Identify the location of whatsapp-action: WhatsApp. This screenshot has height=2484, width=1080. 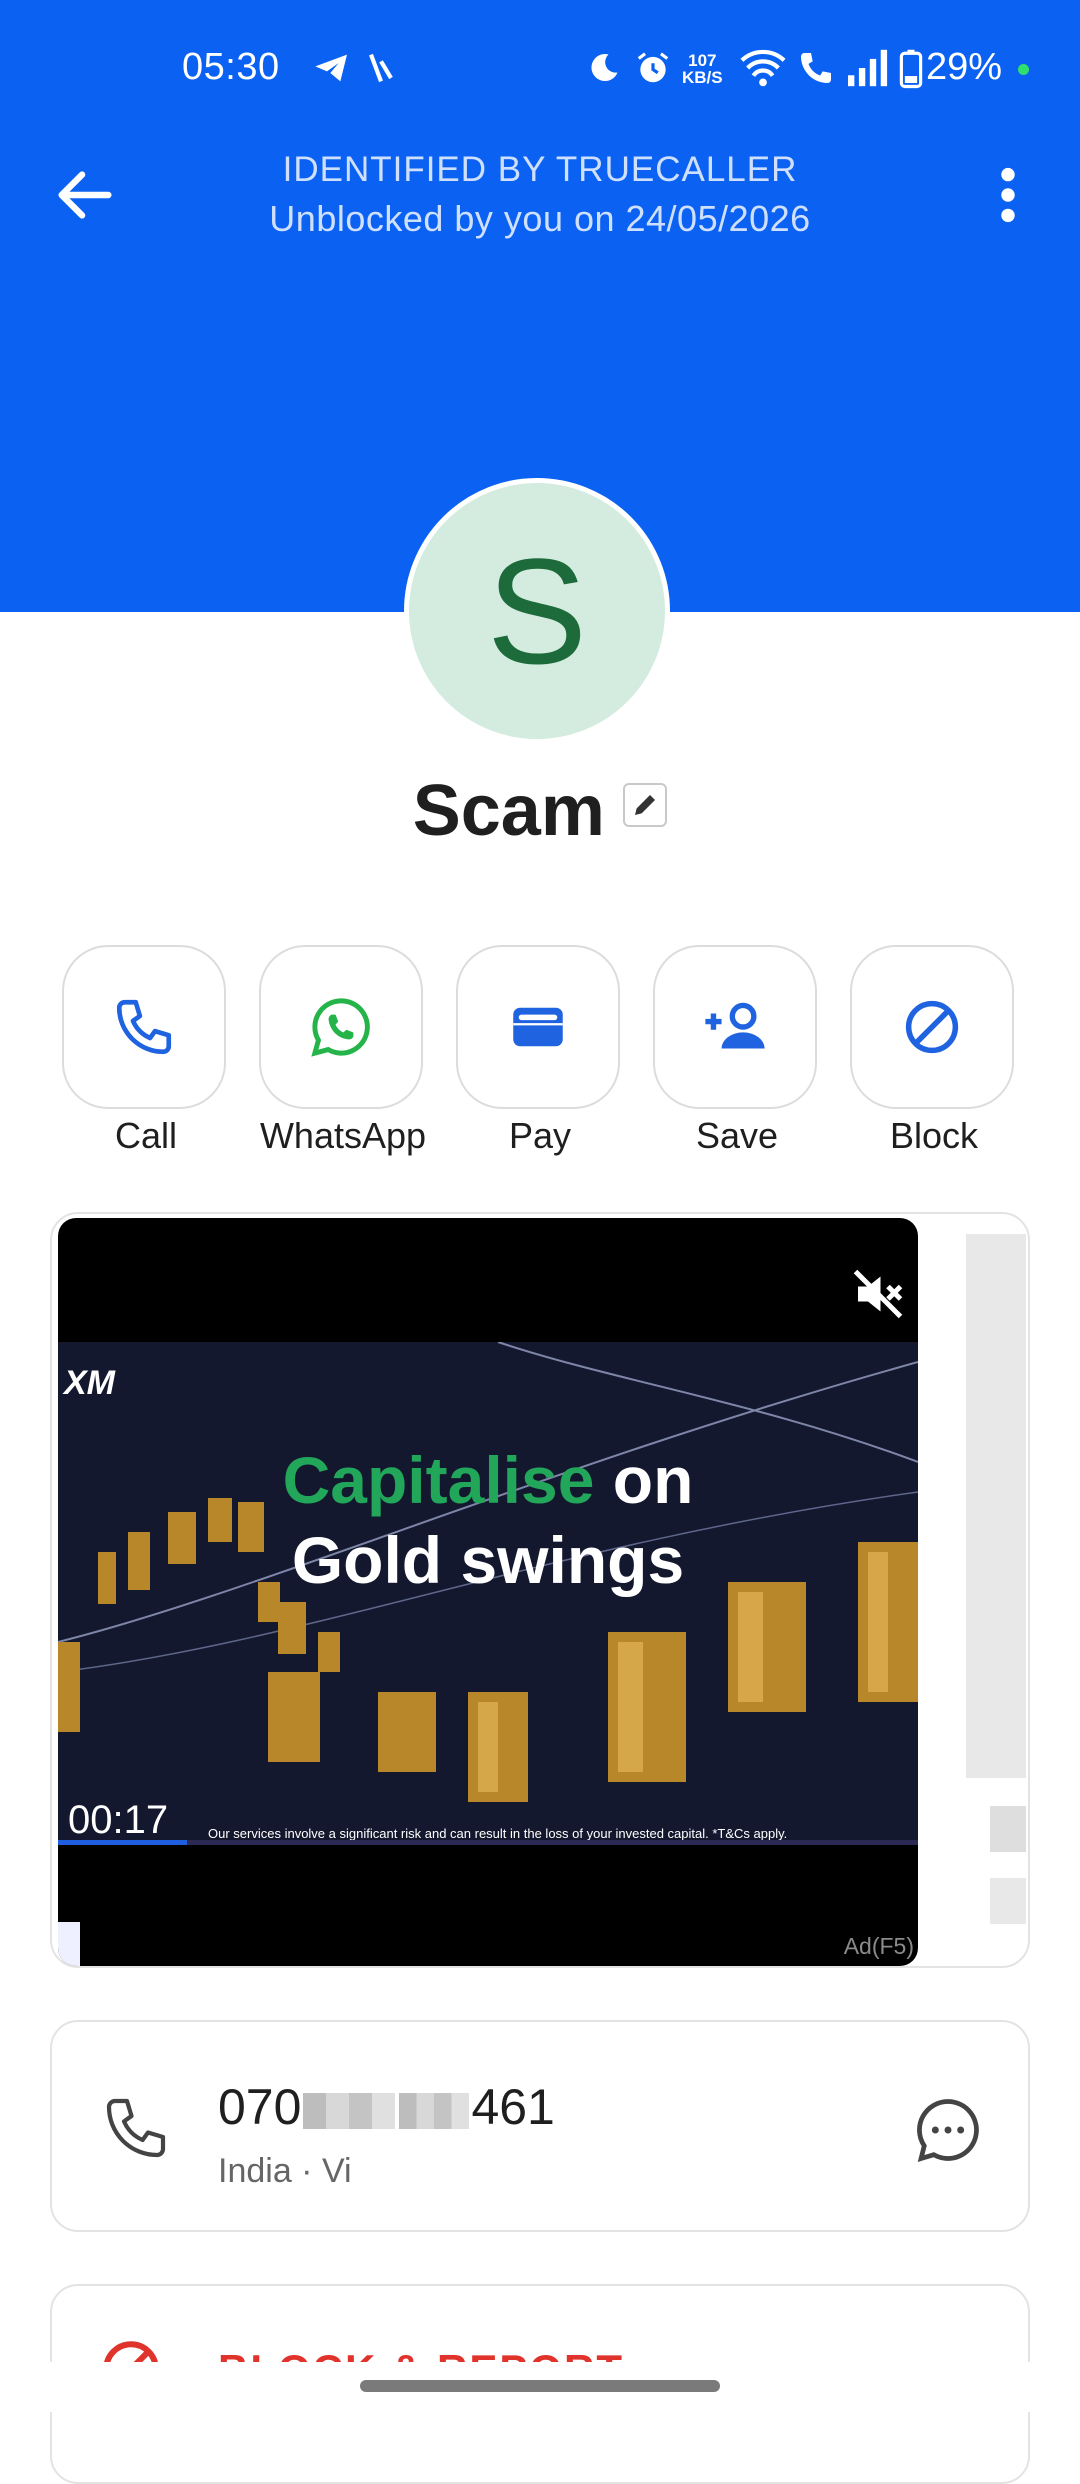
(343, 1051).